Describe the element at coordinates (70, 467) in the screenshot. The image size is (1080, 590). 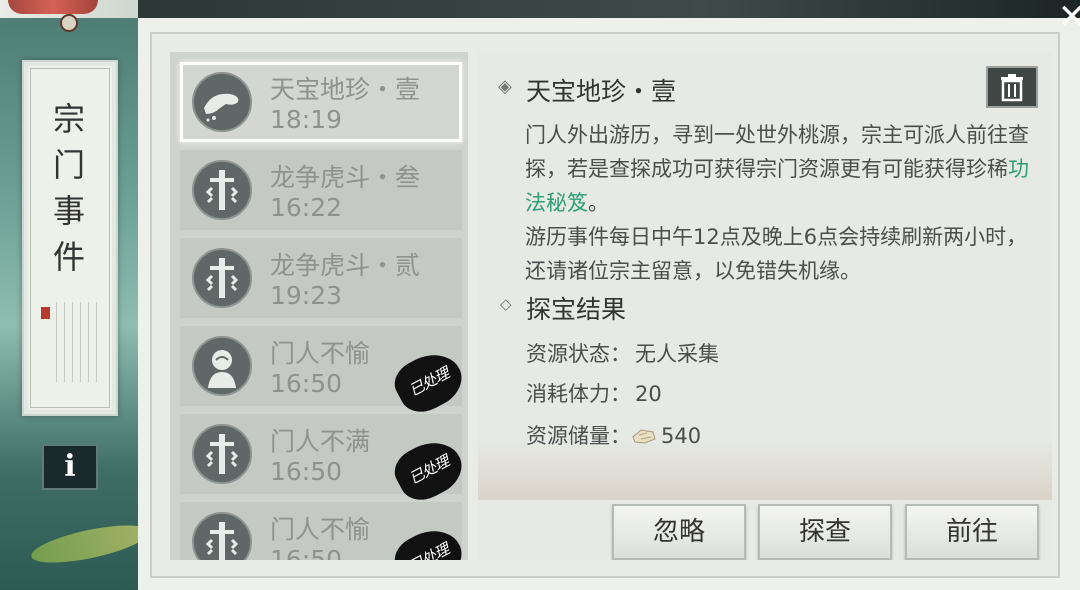
I see `info-button: i` at that location.